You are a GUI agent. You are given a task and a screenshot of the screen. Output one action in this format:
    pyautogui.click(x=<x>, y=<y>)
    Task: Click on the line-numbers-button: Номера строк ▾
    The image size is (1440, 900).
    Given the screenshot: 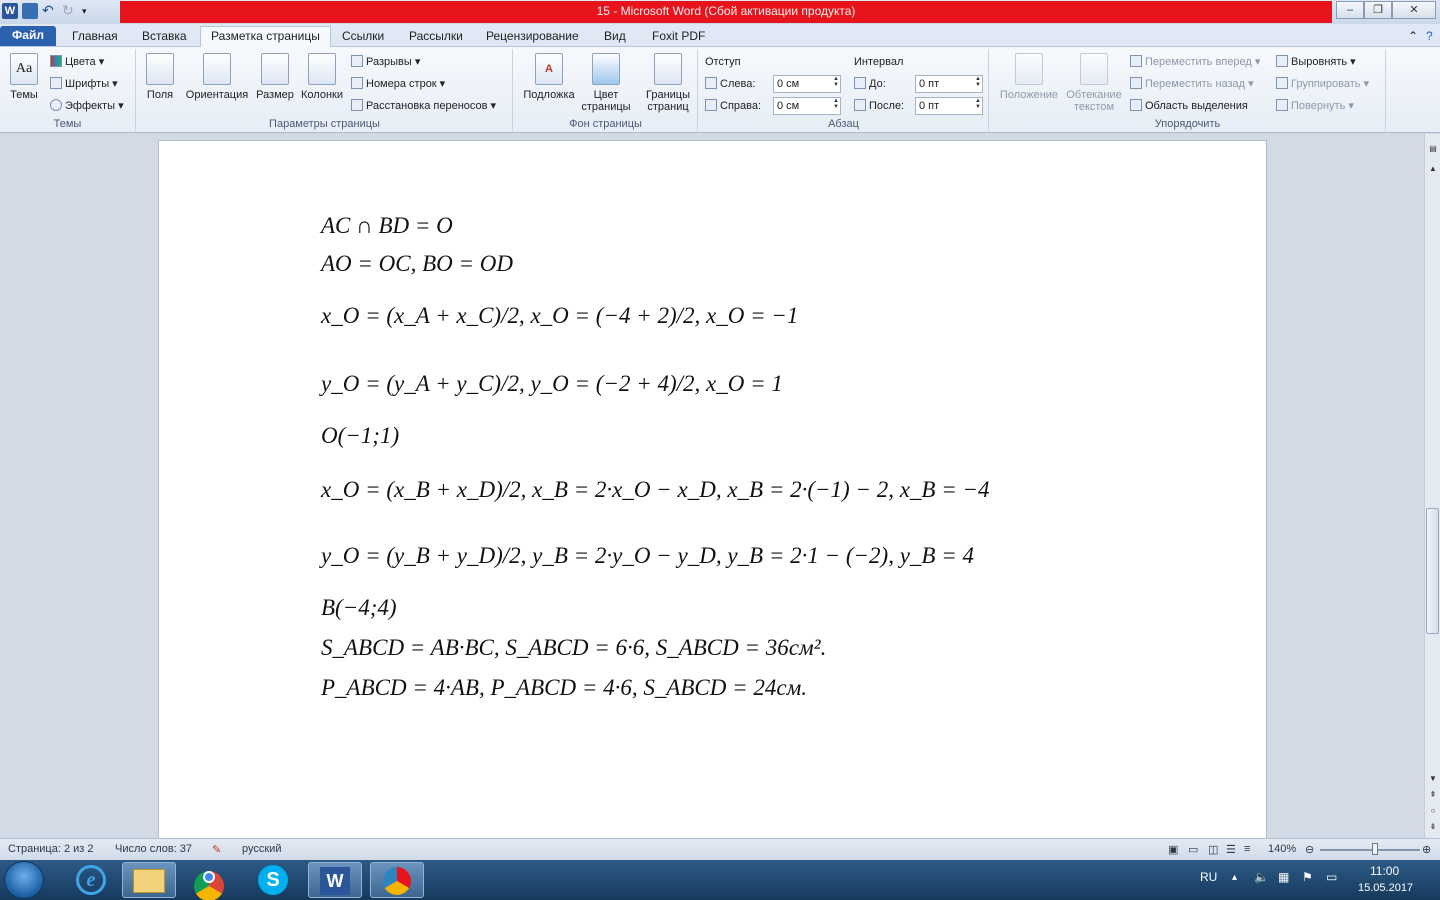 What is the action you would take?
    pyautogui.click(x=398, y=84)
    